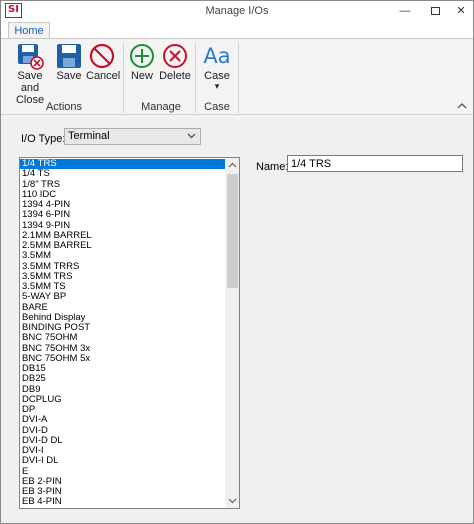 The width and height of the screenshot is (474, 524). What do you see at coordinates (272, 167) in the screenshot?
I see `name-label: Name:` at bounding box center [272, 167].